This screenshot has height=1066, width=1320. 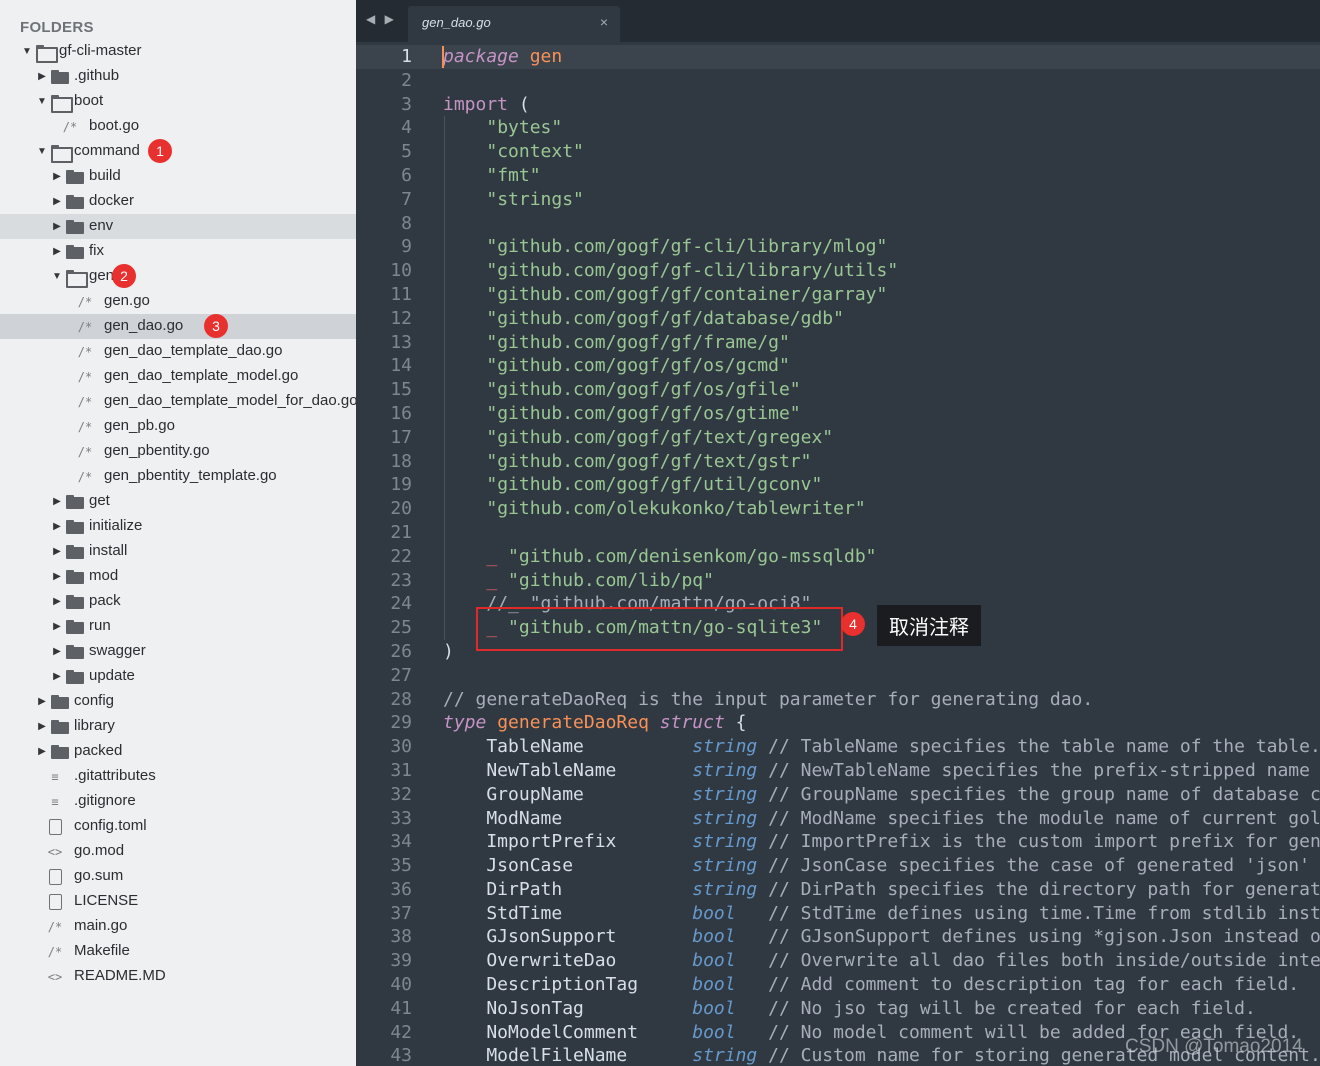 I want to click on code-line: 27, so click(x=838, y=676).